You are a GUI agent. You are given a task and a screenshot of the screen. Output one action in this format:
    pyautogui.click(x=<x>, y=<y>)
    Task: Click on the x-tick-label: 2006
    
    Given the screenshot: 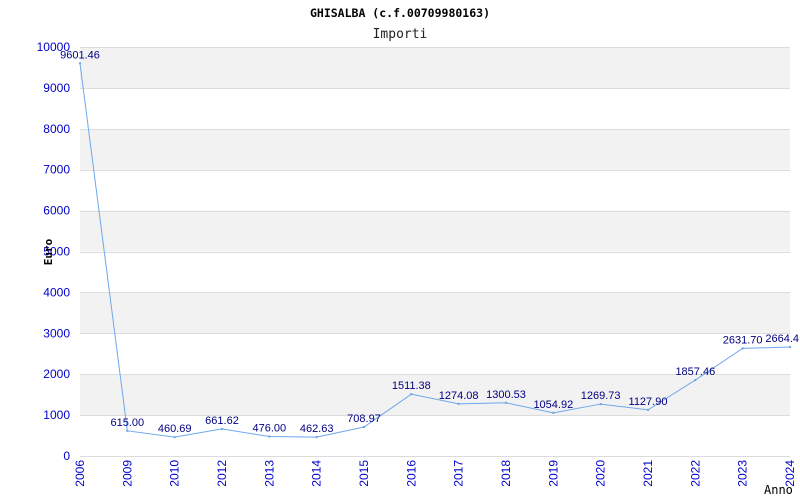 What is the action you would take?
    pyautogui.click(x=80, y=473)
    